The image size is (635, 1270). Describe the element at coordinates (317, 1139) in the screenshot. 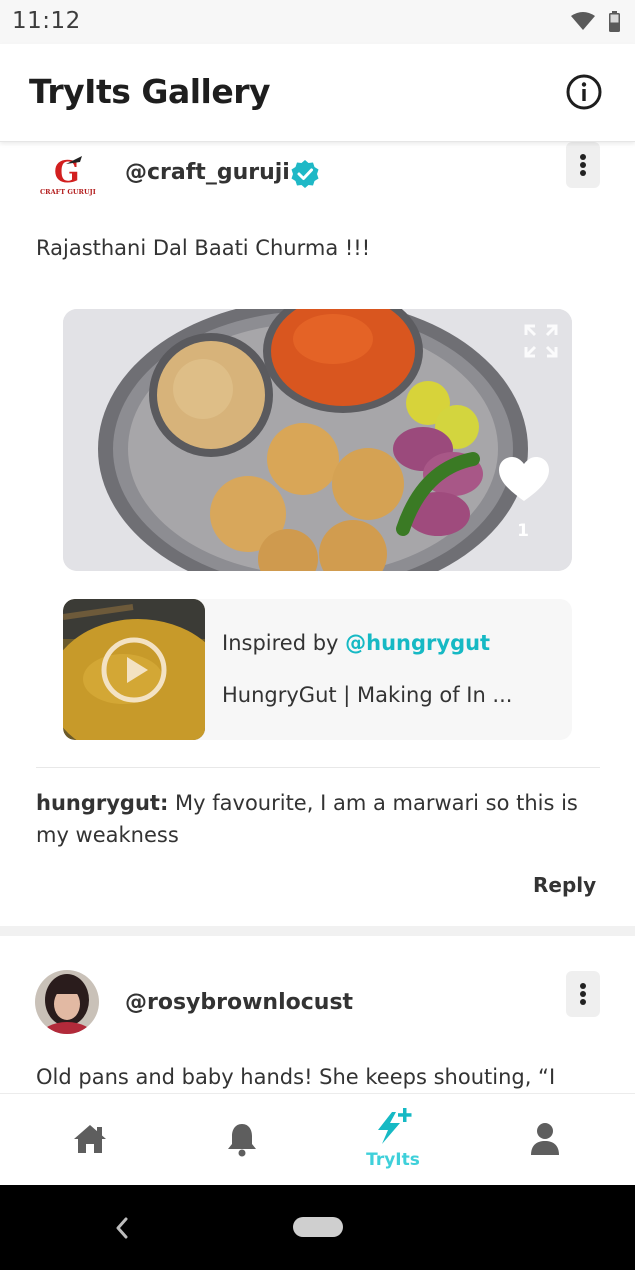

I see `bottom-nav: TryIts` at that location.